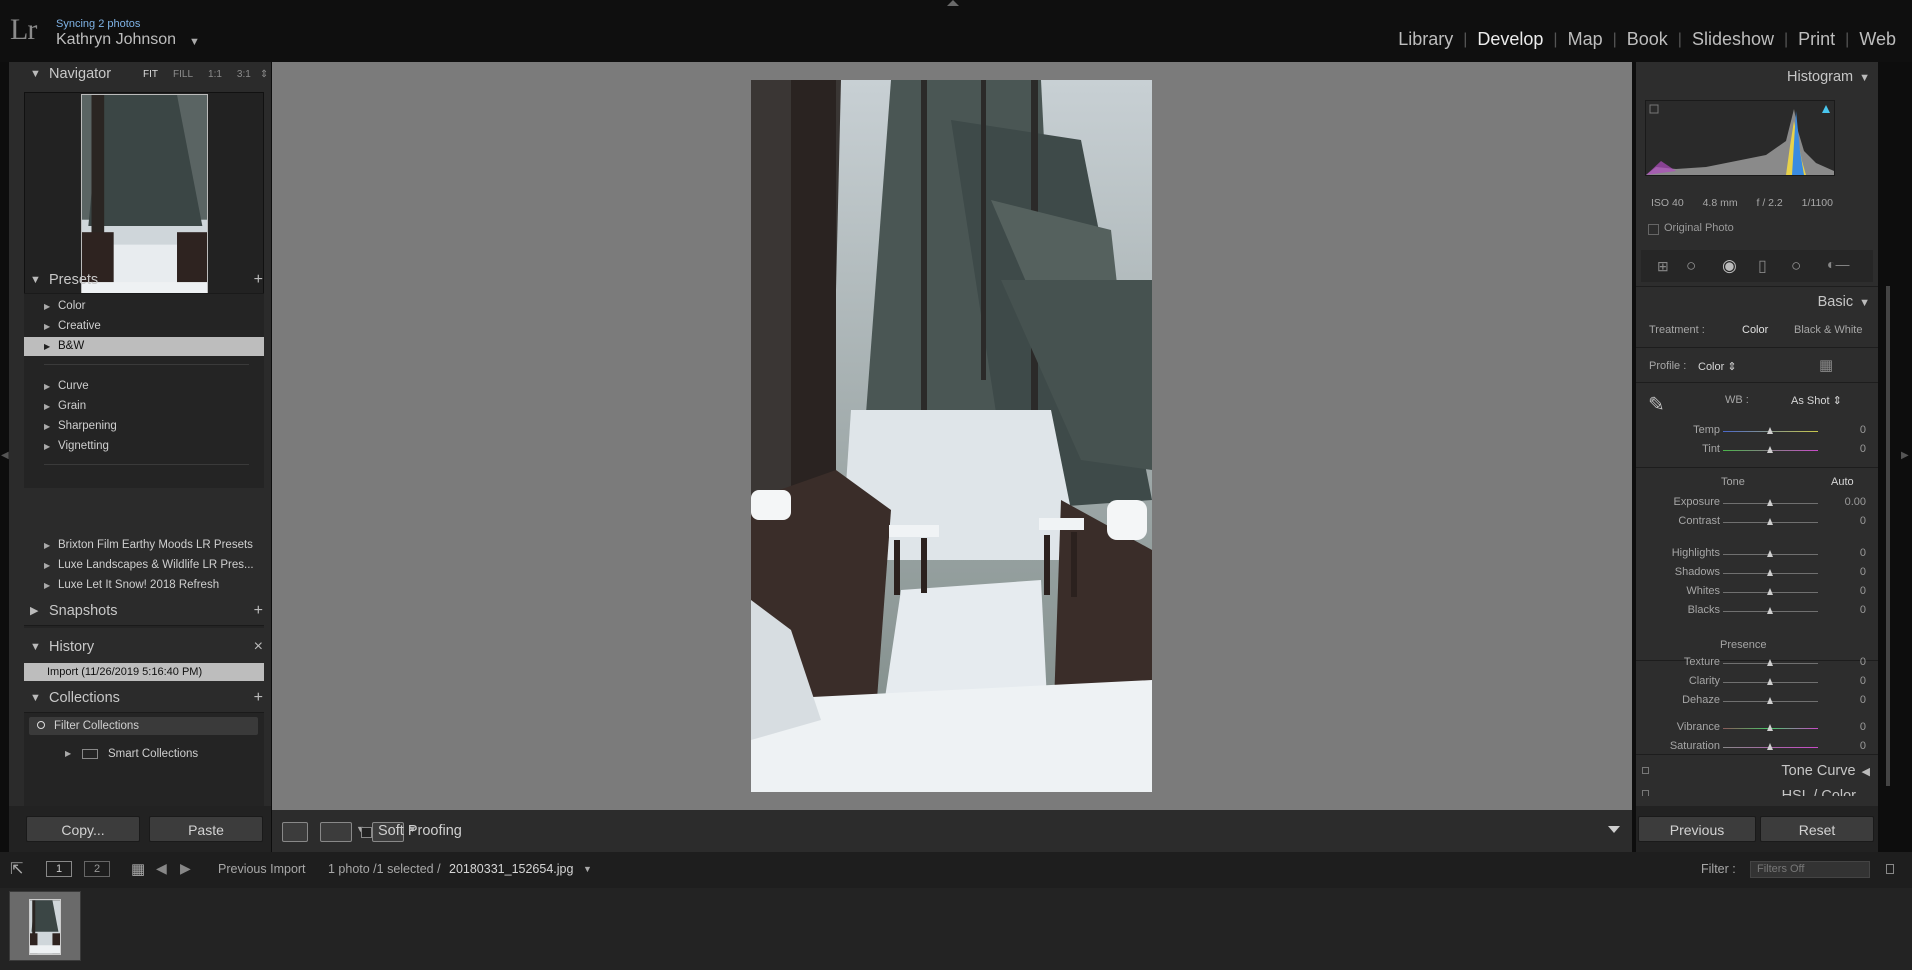 This screenshot has width=1912, height=970. I want to click on red-eye-icon: ◉, so click(1729, 266).